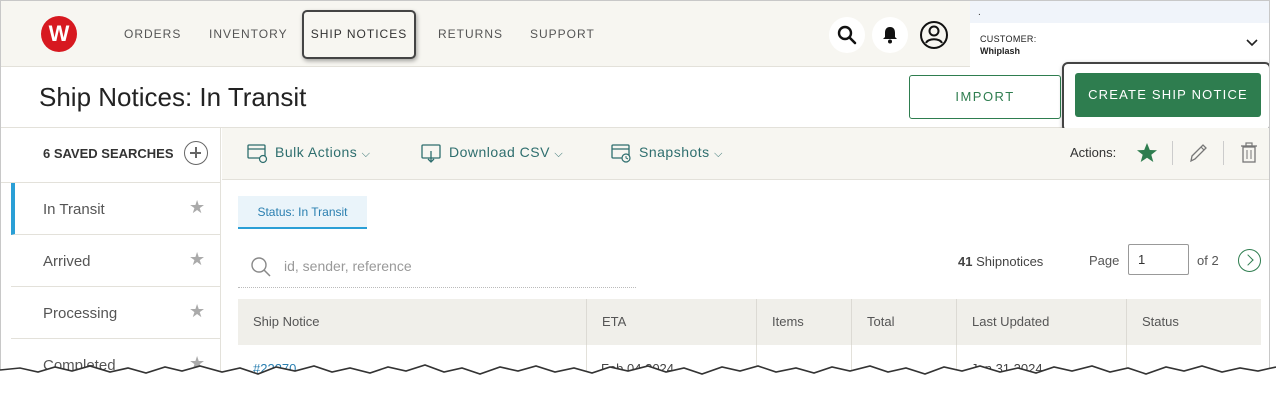 Image resolution: width=1276 pixels, height=394 pixels. What do you see at coordinates (454, 266) in the screenshot?
I see `search-input` at bounding box center [454, 266].